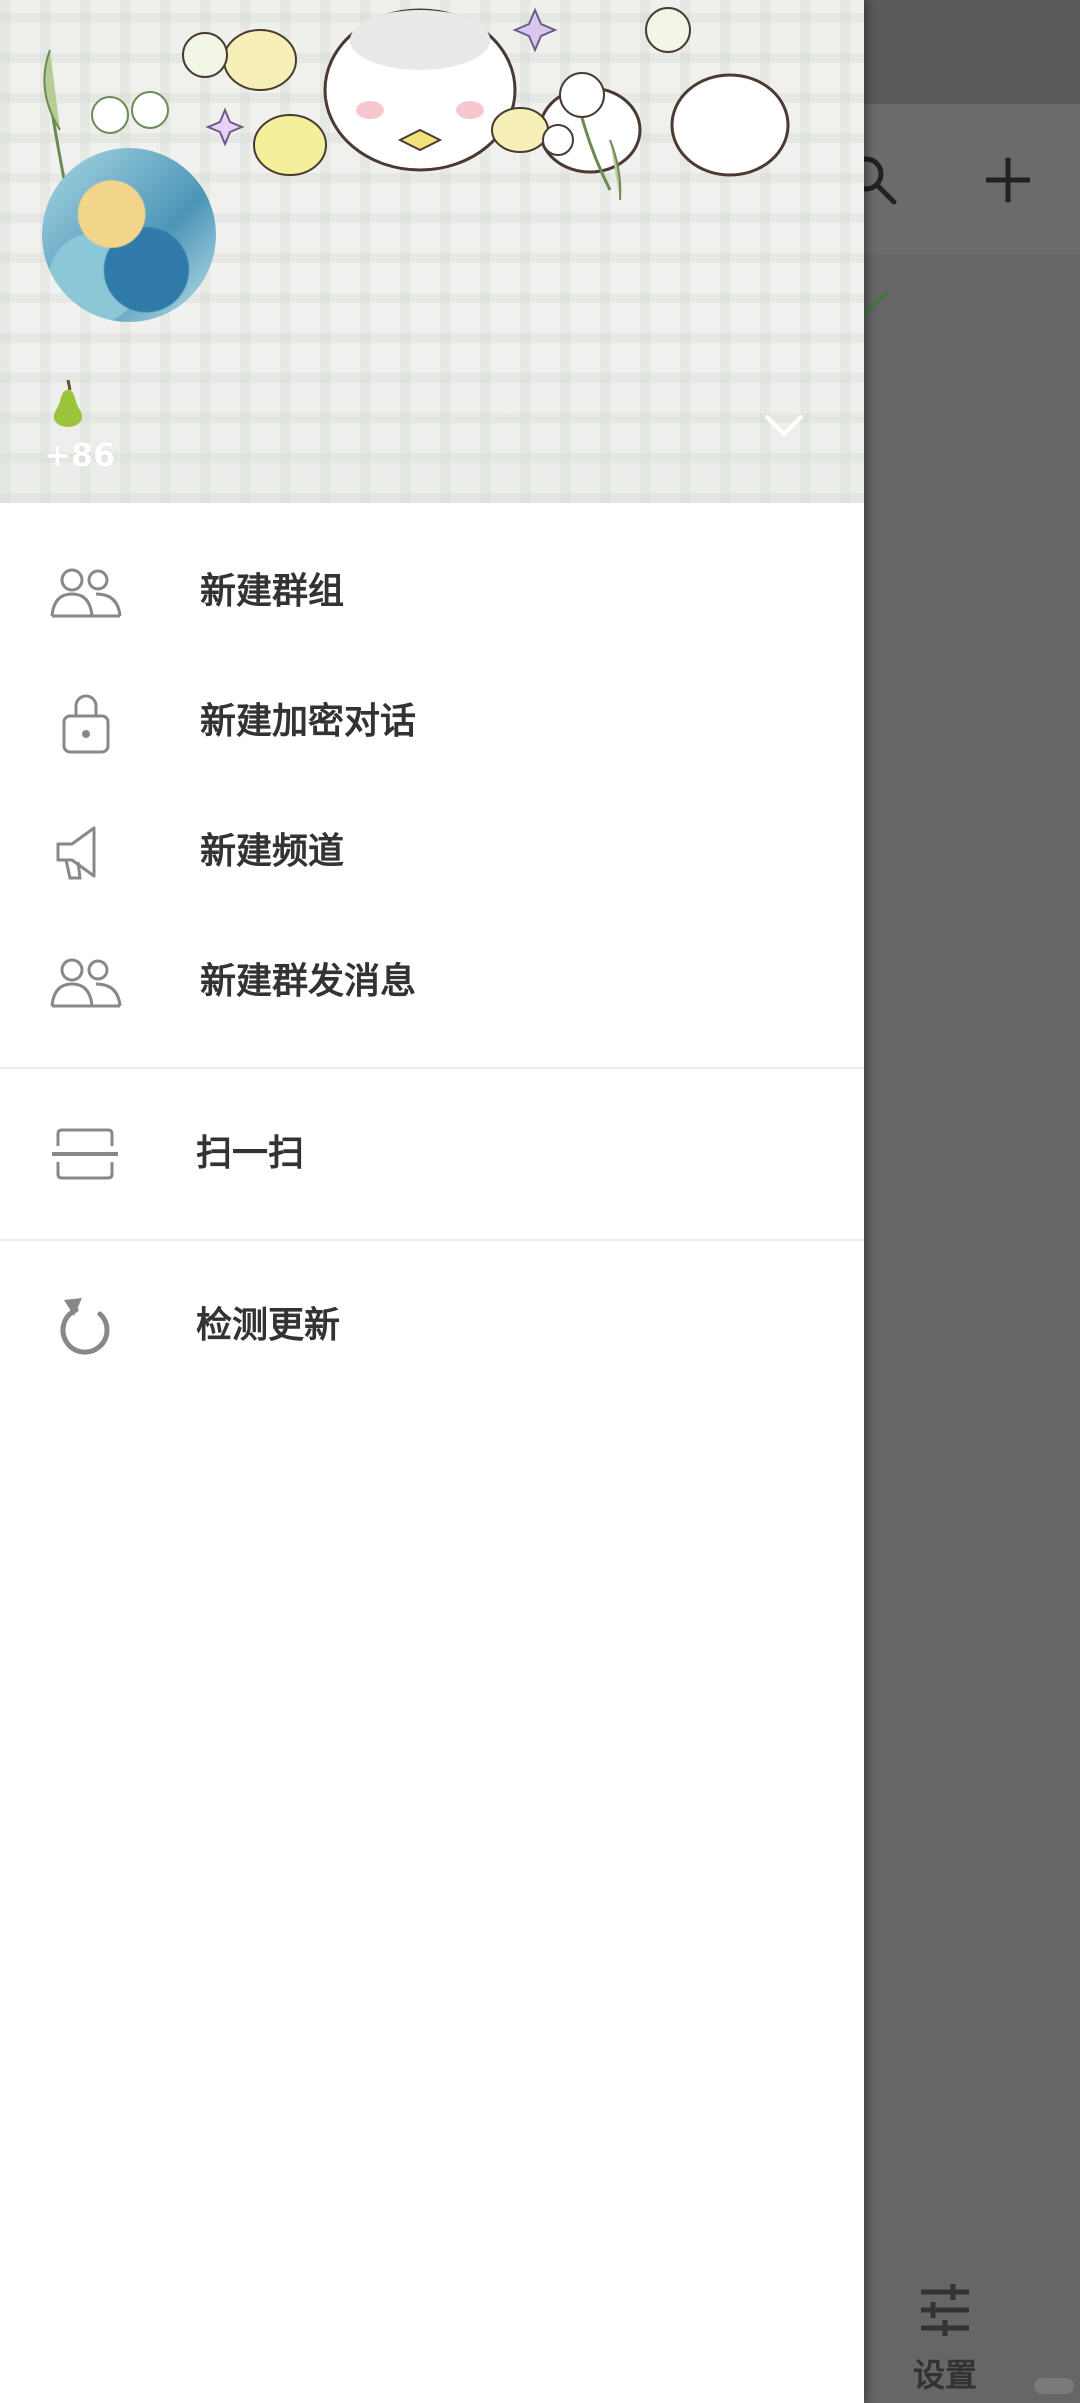 The width and height of the screenshot is (1080, 2403). What do you see at coordinates (129, 235) in the screenshot?
I see `avatar` at bounding box center [129, 235].